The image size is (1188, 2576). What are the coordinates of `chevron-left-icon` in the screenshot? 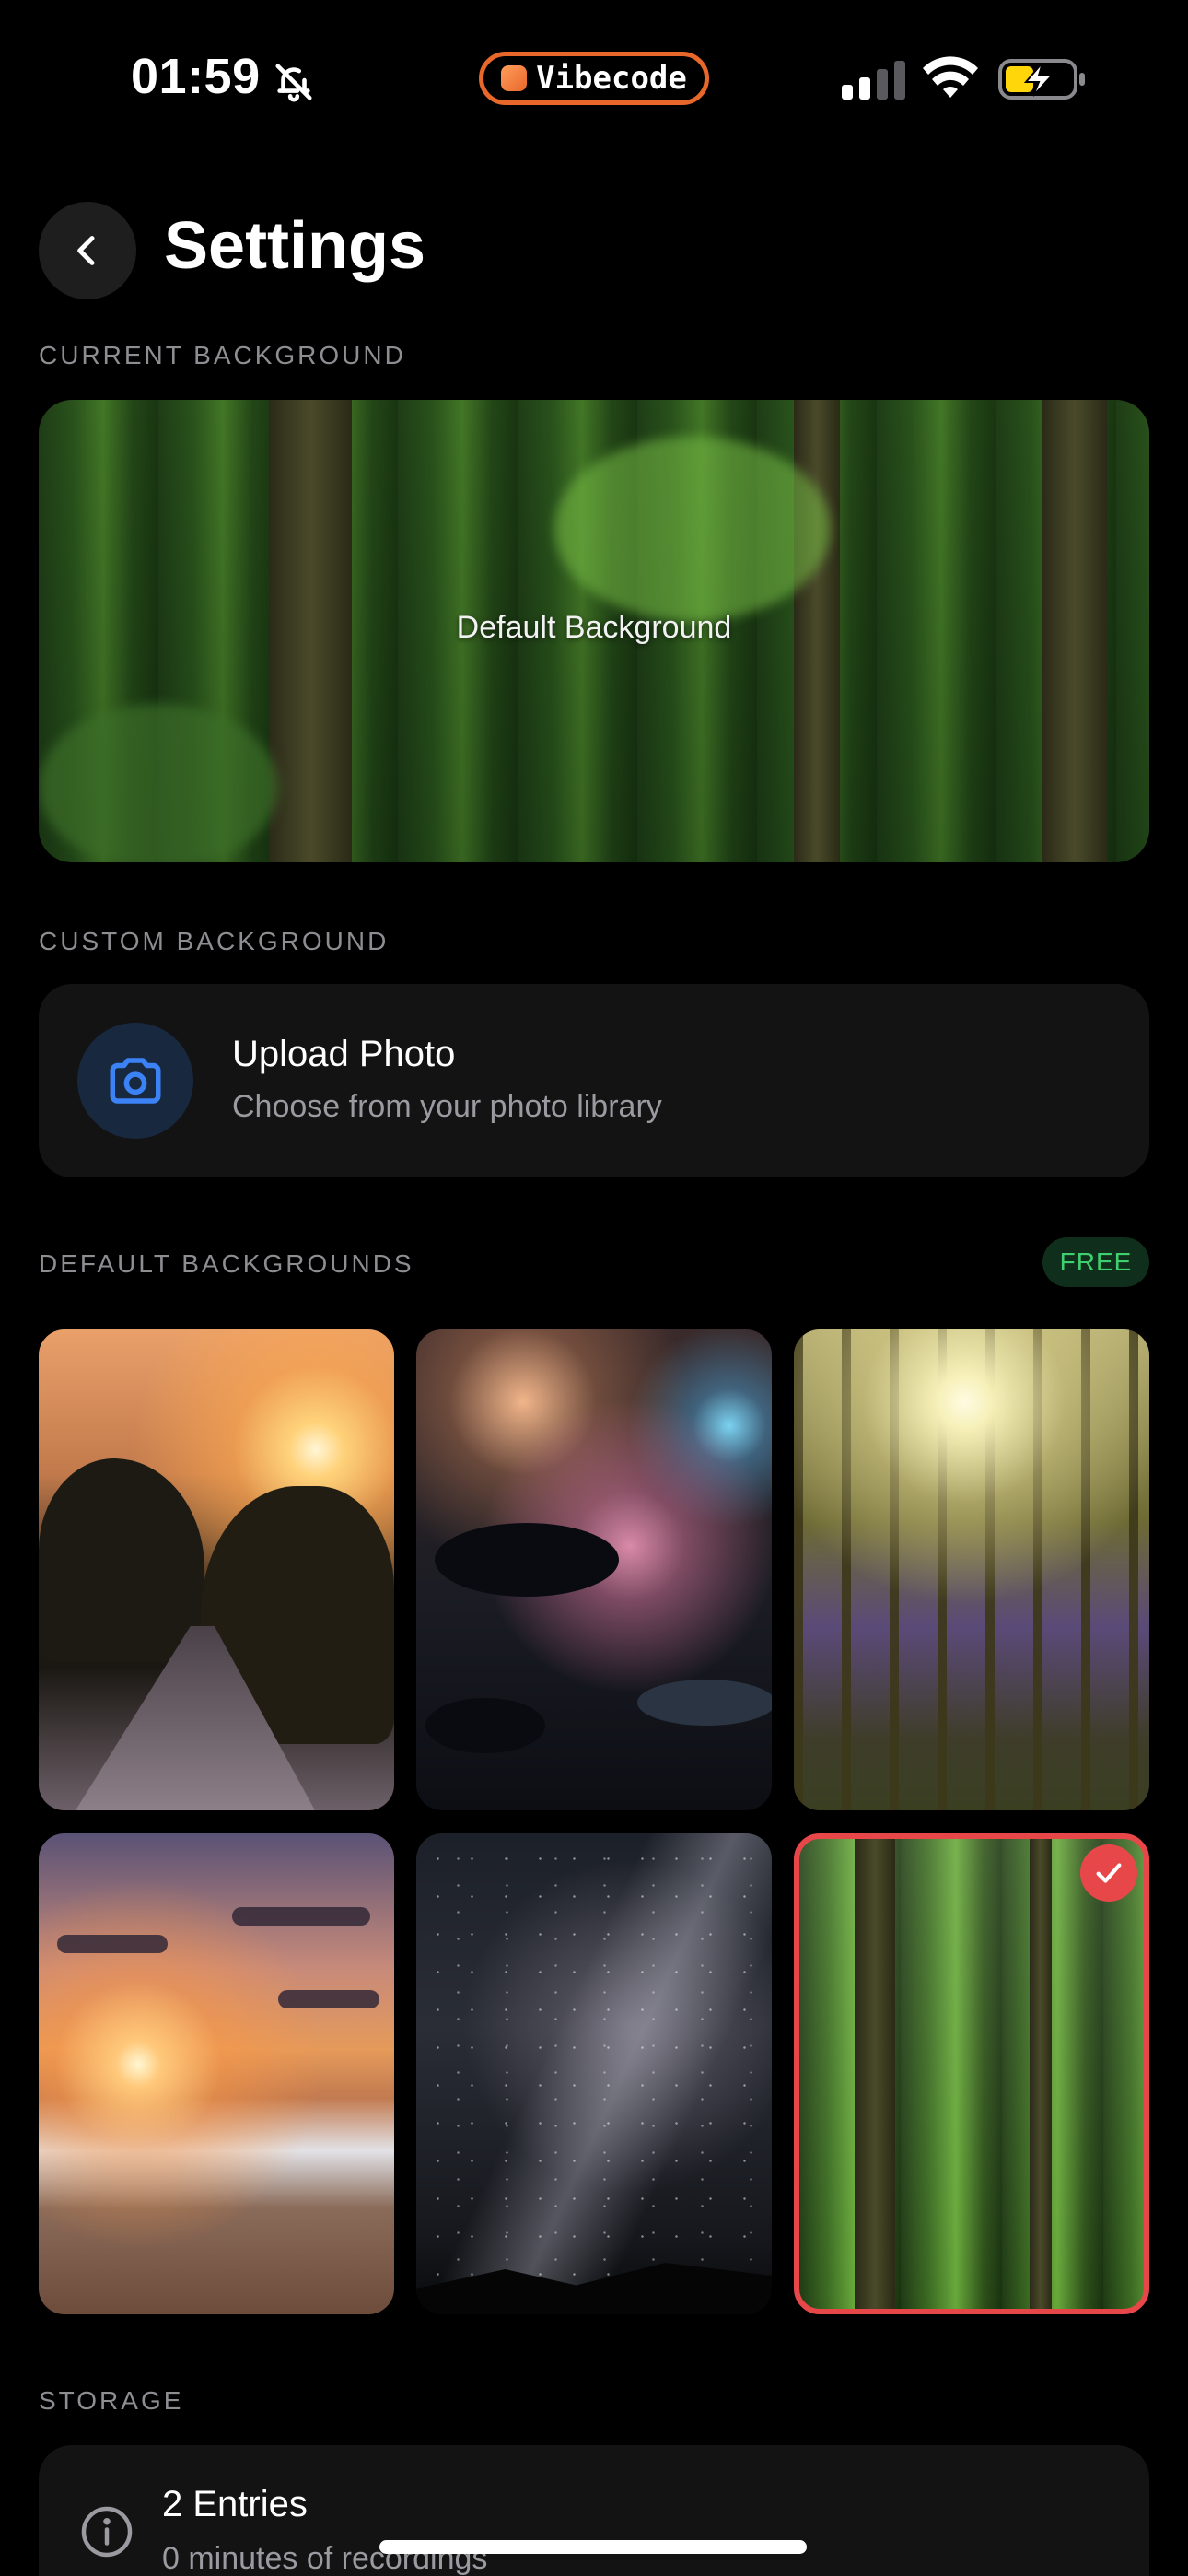 It's located at (86, 250).